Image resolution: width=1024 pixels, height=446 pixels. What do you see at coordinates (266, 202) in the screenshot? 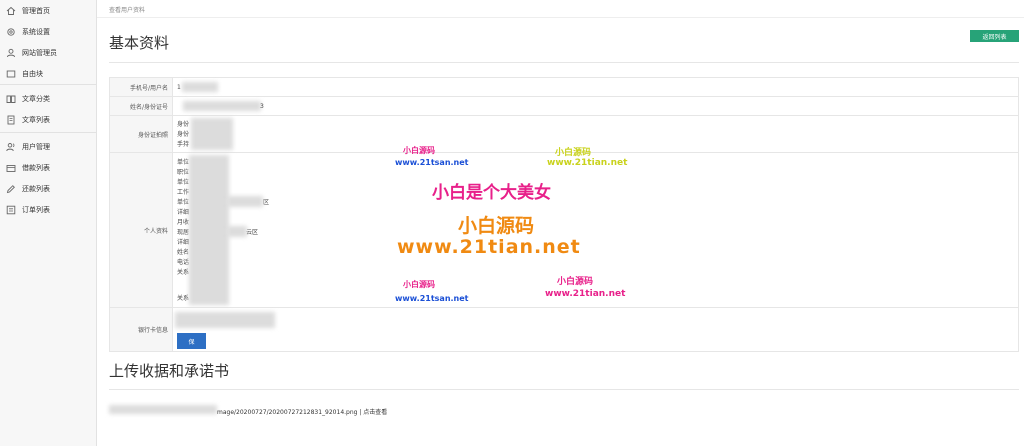
I see `personal-suffix: 区` at bounding box center [266, 202].